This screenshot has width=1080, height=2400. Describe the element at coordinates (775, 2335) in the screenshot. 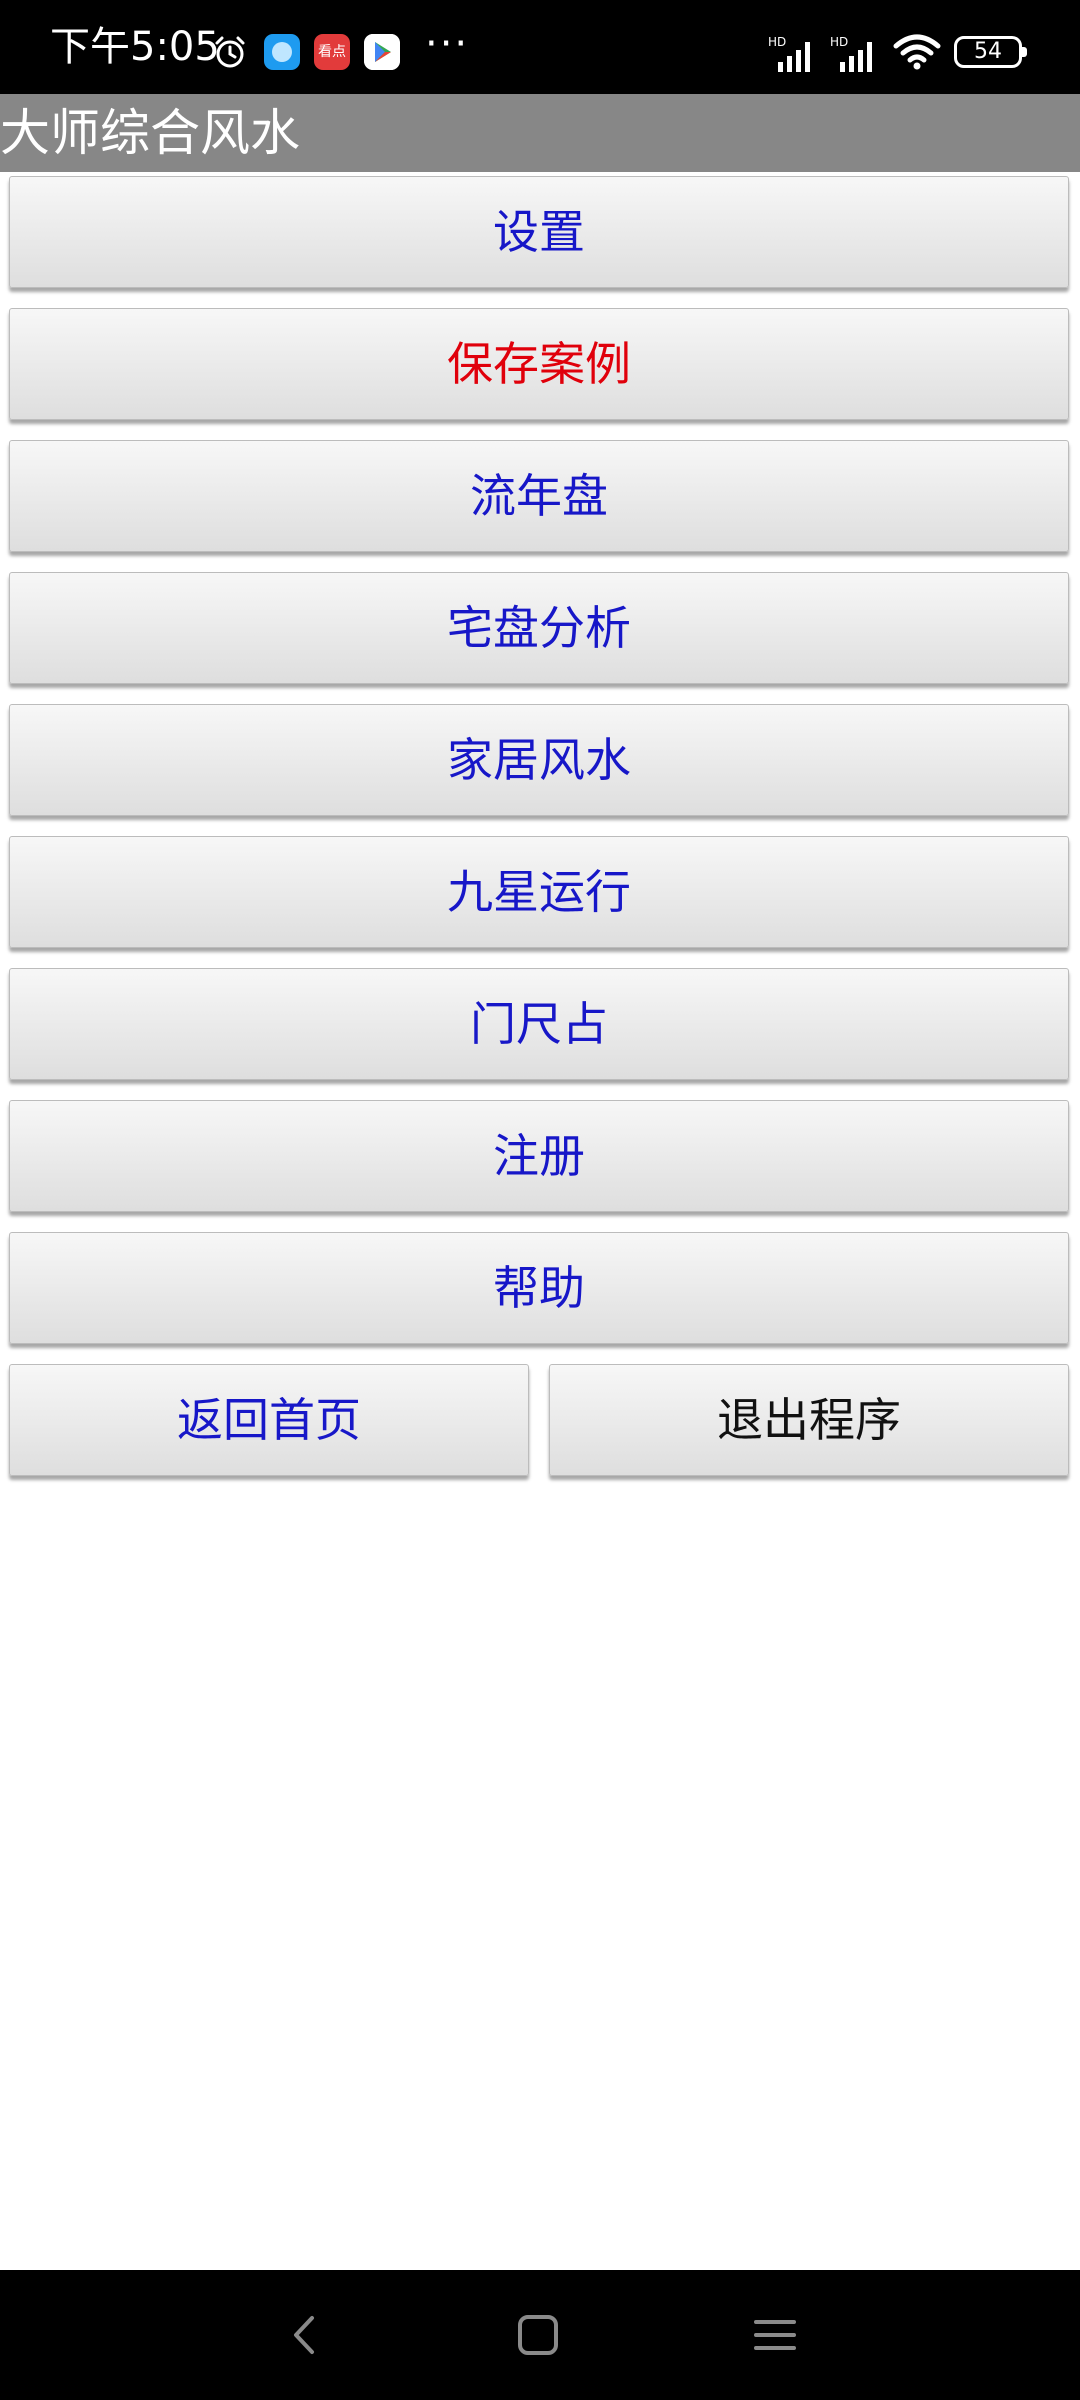

I see `menu-icon` at that location.